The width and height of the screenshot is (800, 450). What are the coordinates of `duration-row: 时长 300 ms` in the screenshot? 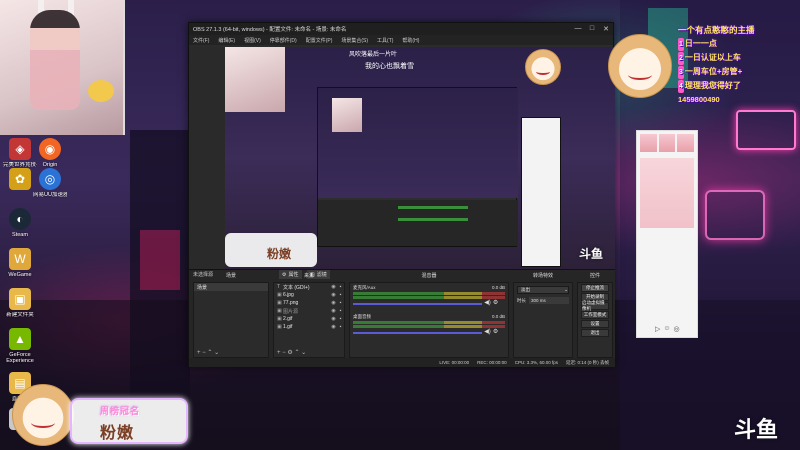 It's located at (543, 300).